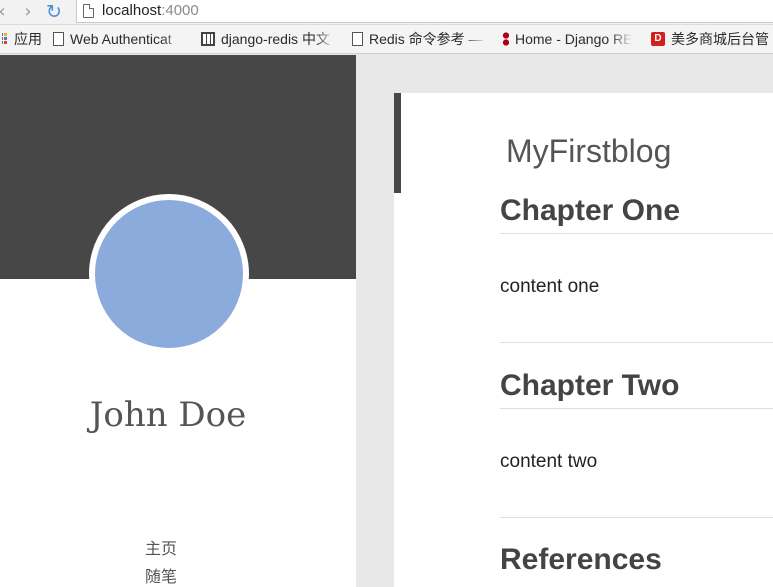 The width and height of the screenshot is (773, 587). Describe the element at coordinates (658, 39) in the screenshot. I see `store-icon: D` at that location.